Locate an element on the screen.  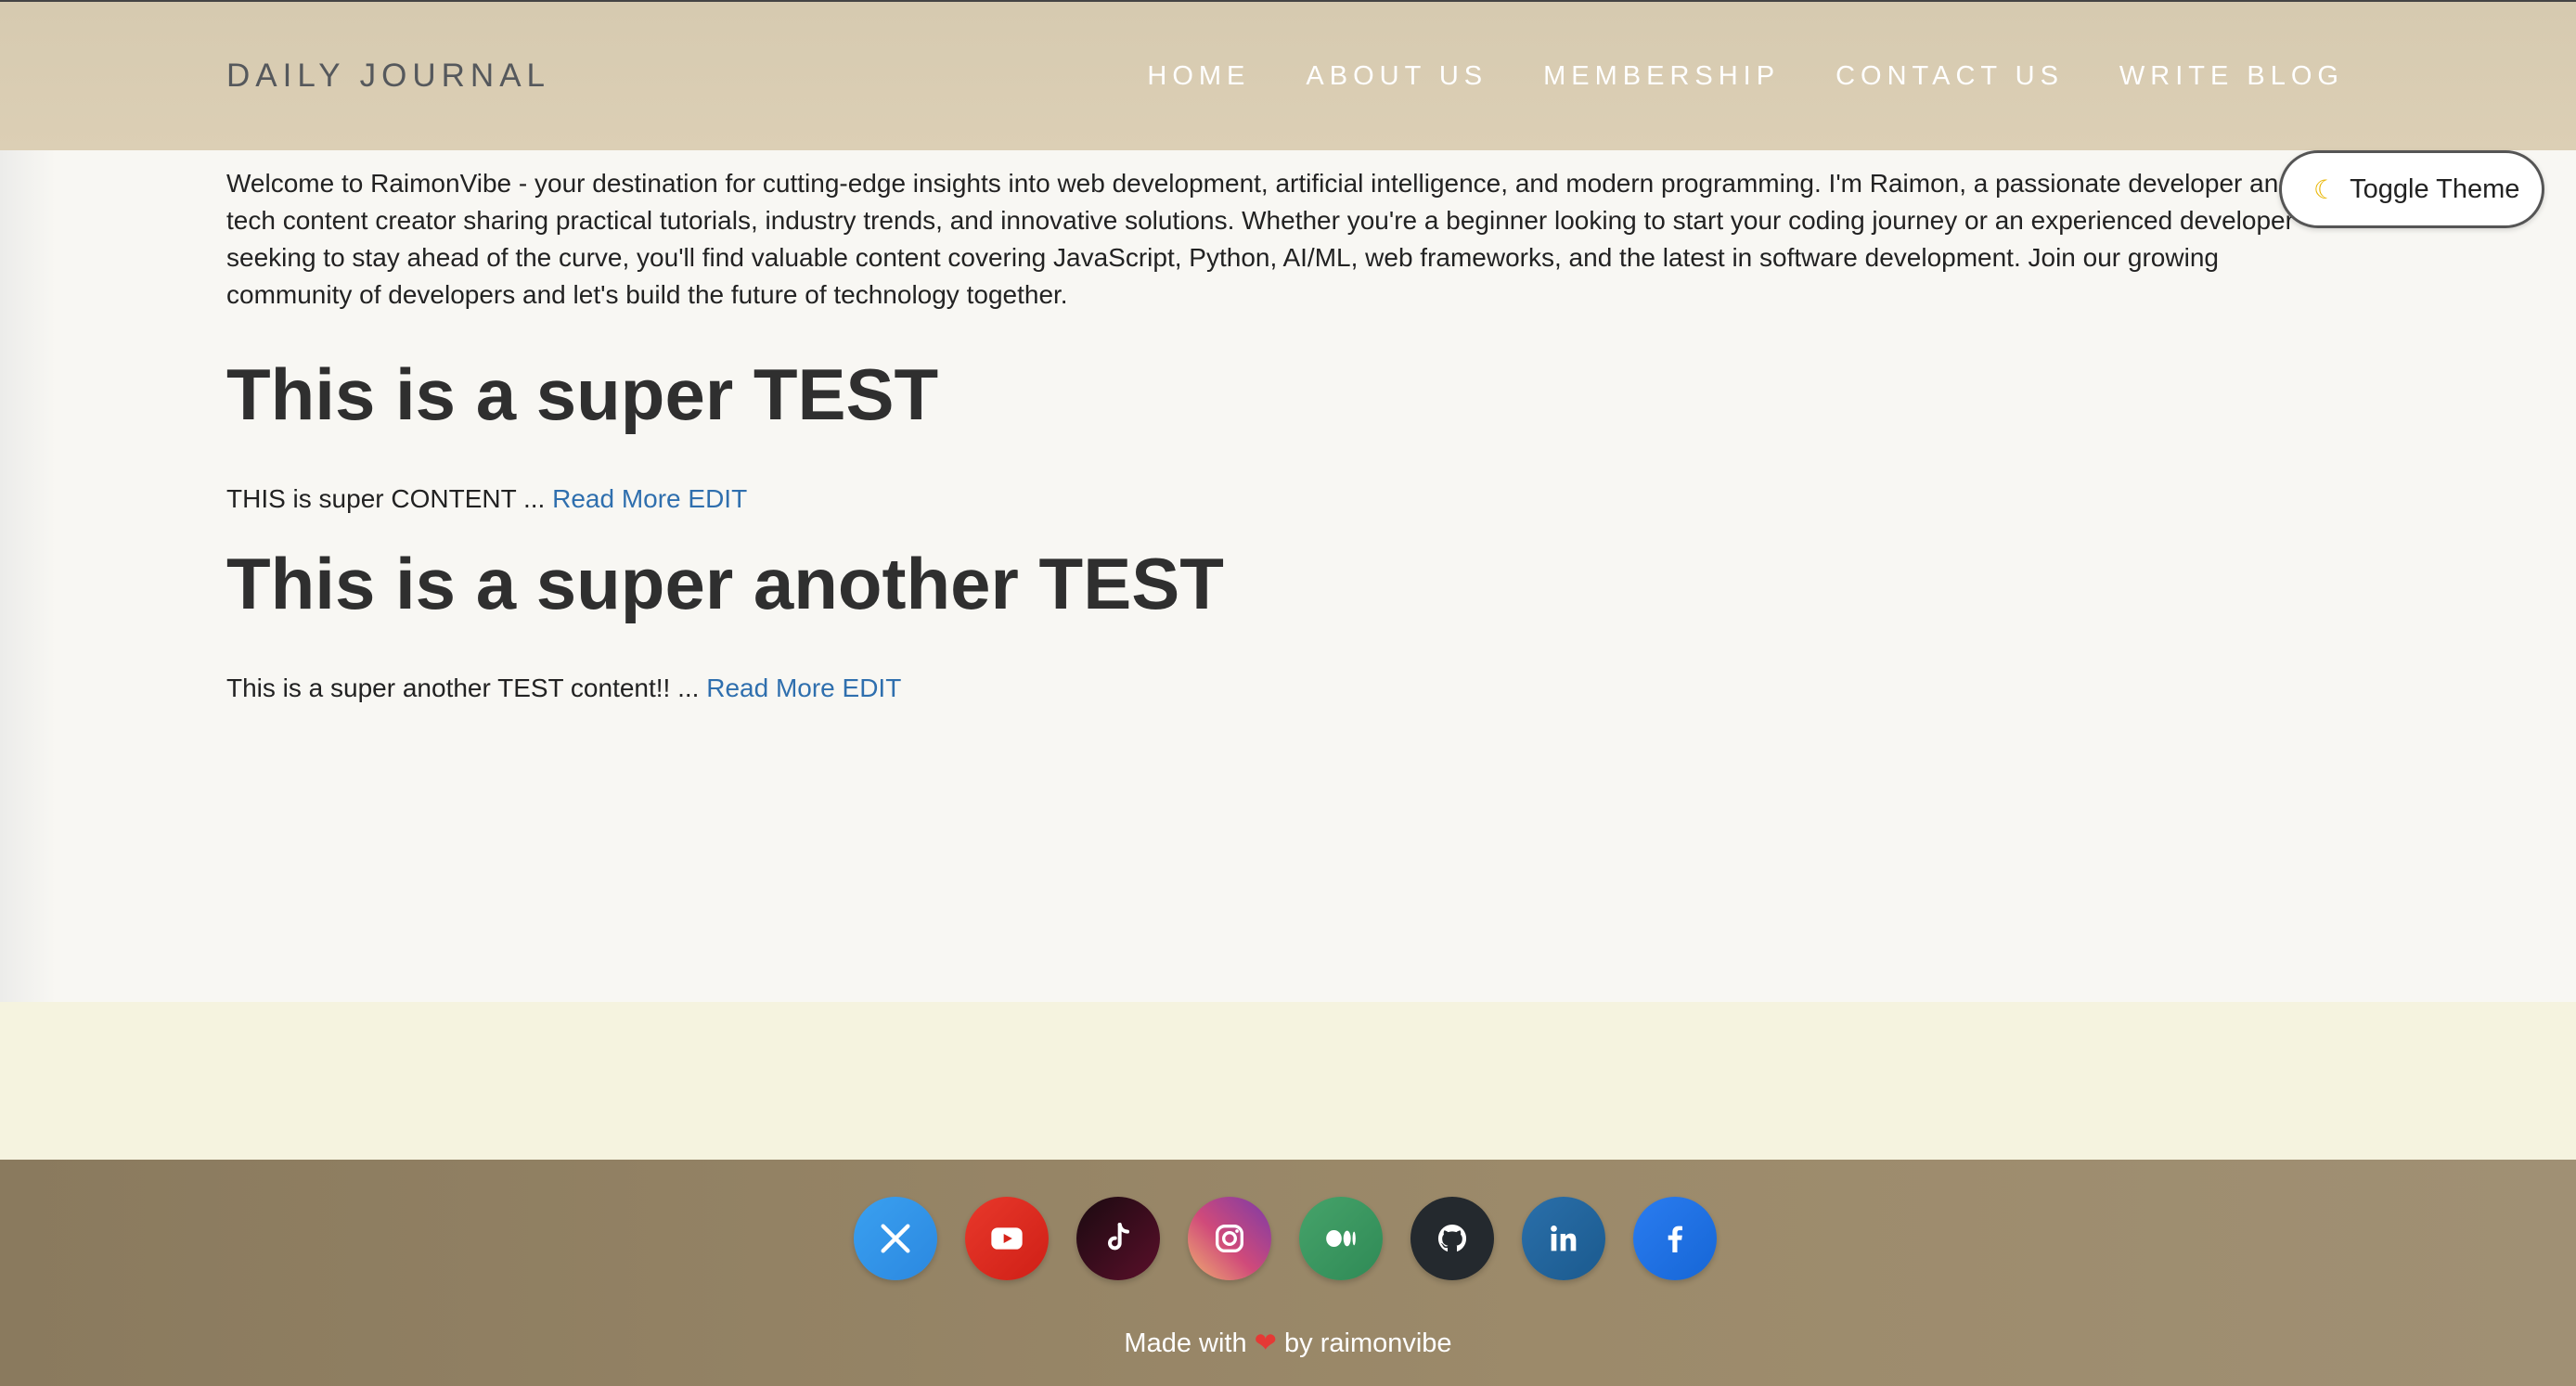
social-links is located at coordinates (1285, 1238).